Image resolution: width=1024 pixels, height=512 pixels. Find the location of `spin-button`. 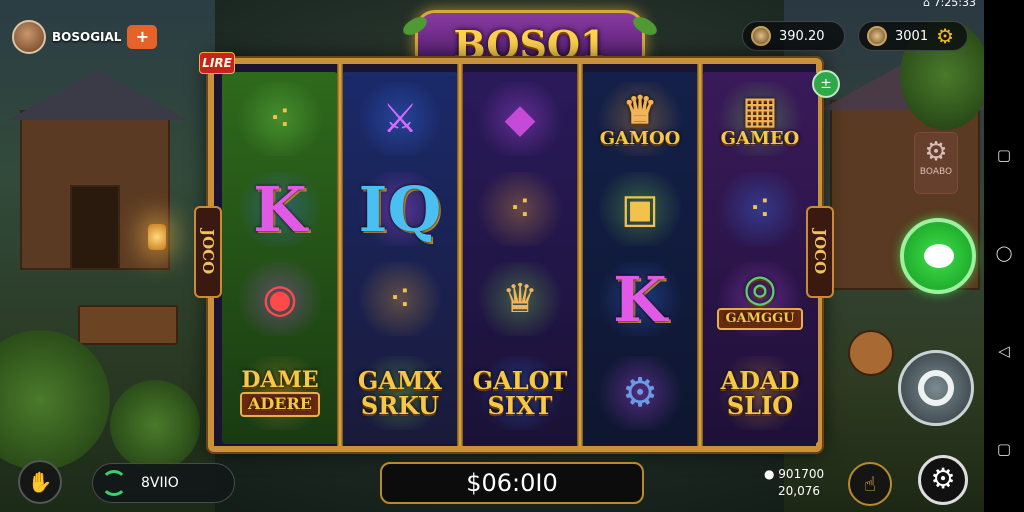

spin-button is located at coordinates (936, 388).